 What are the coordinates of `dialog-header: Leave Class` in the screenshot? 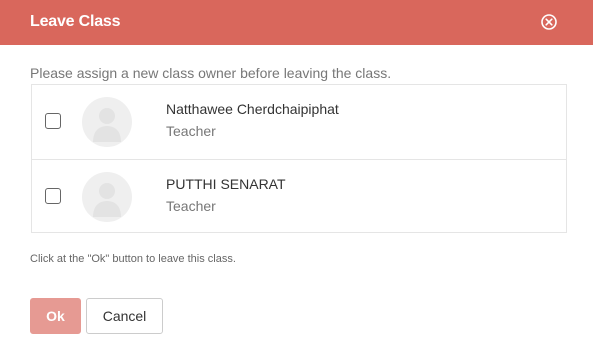 It's located at (296, 22).